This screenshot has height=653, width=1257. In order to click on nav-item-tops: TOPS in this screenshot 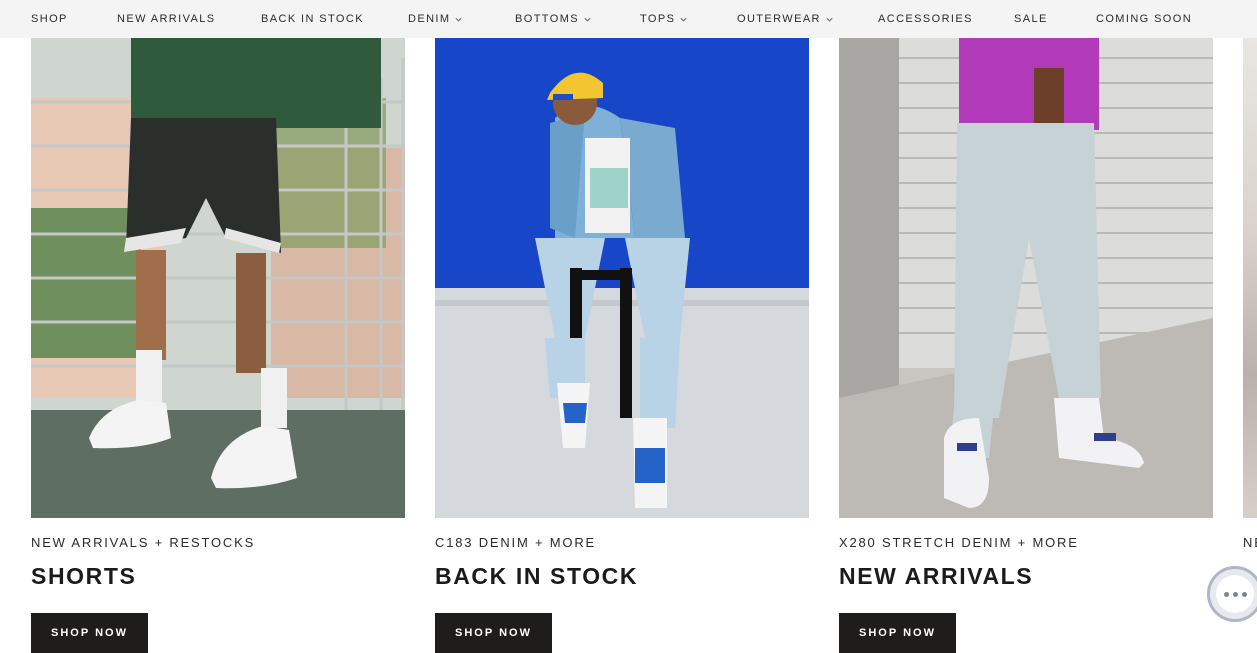, I will do `click(664, 19)`.